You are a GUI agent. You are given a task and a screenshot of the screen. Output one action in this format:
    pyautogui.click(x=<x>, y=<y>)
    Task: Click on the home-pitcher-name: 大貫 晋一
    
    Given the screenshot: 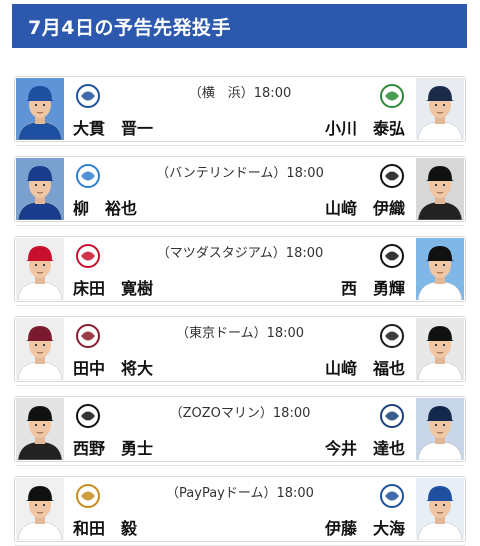 What is the action you would take?
    pyautogui.click(x=113, y=127)
    